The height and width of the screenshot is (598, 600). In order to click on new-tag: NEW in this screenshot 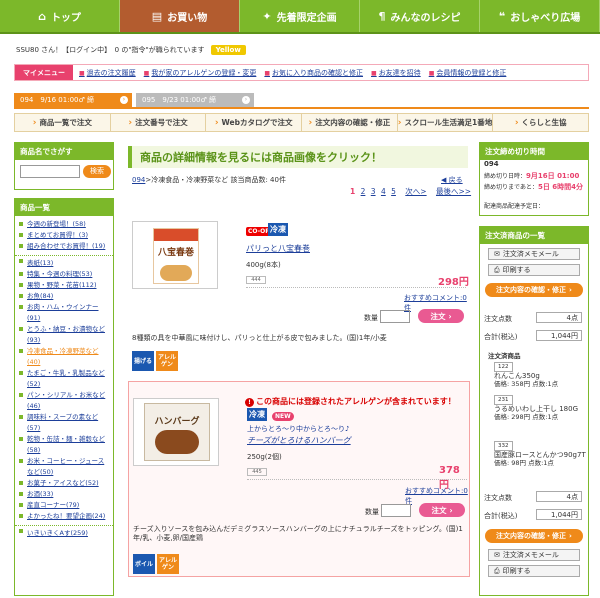, I will do `click(283, 416)`.